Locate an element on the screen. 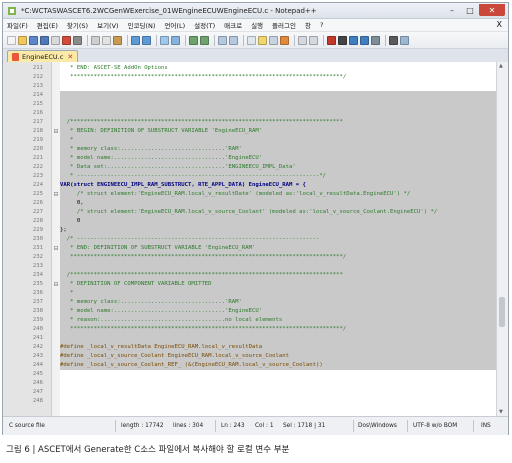 Image resolution: width=512 pixels, height=463 pixels. abc-spellcheck-icon is located at coordinates (393, 40).